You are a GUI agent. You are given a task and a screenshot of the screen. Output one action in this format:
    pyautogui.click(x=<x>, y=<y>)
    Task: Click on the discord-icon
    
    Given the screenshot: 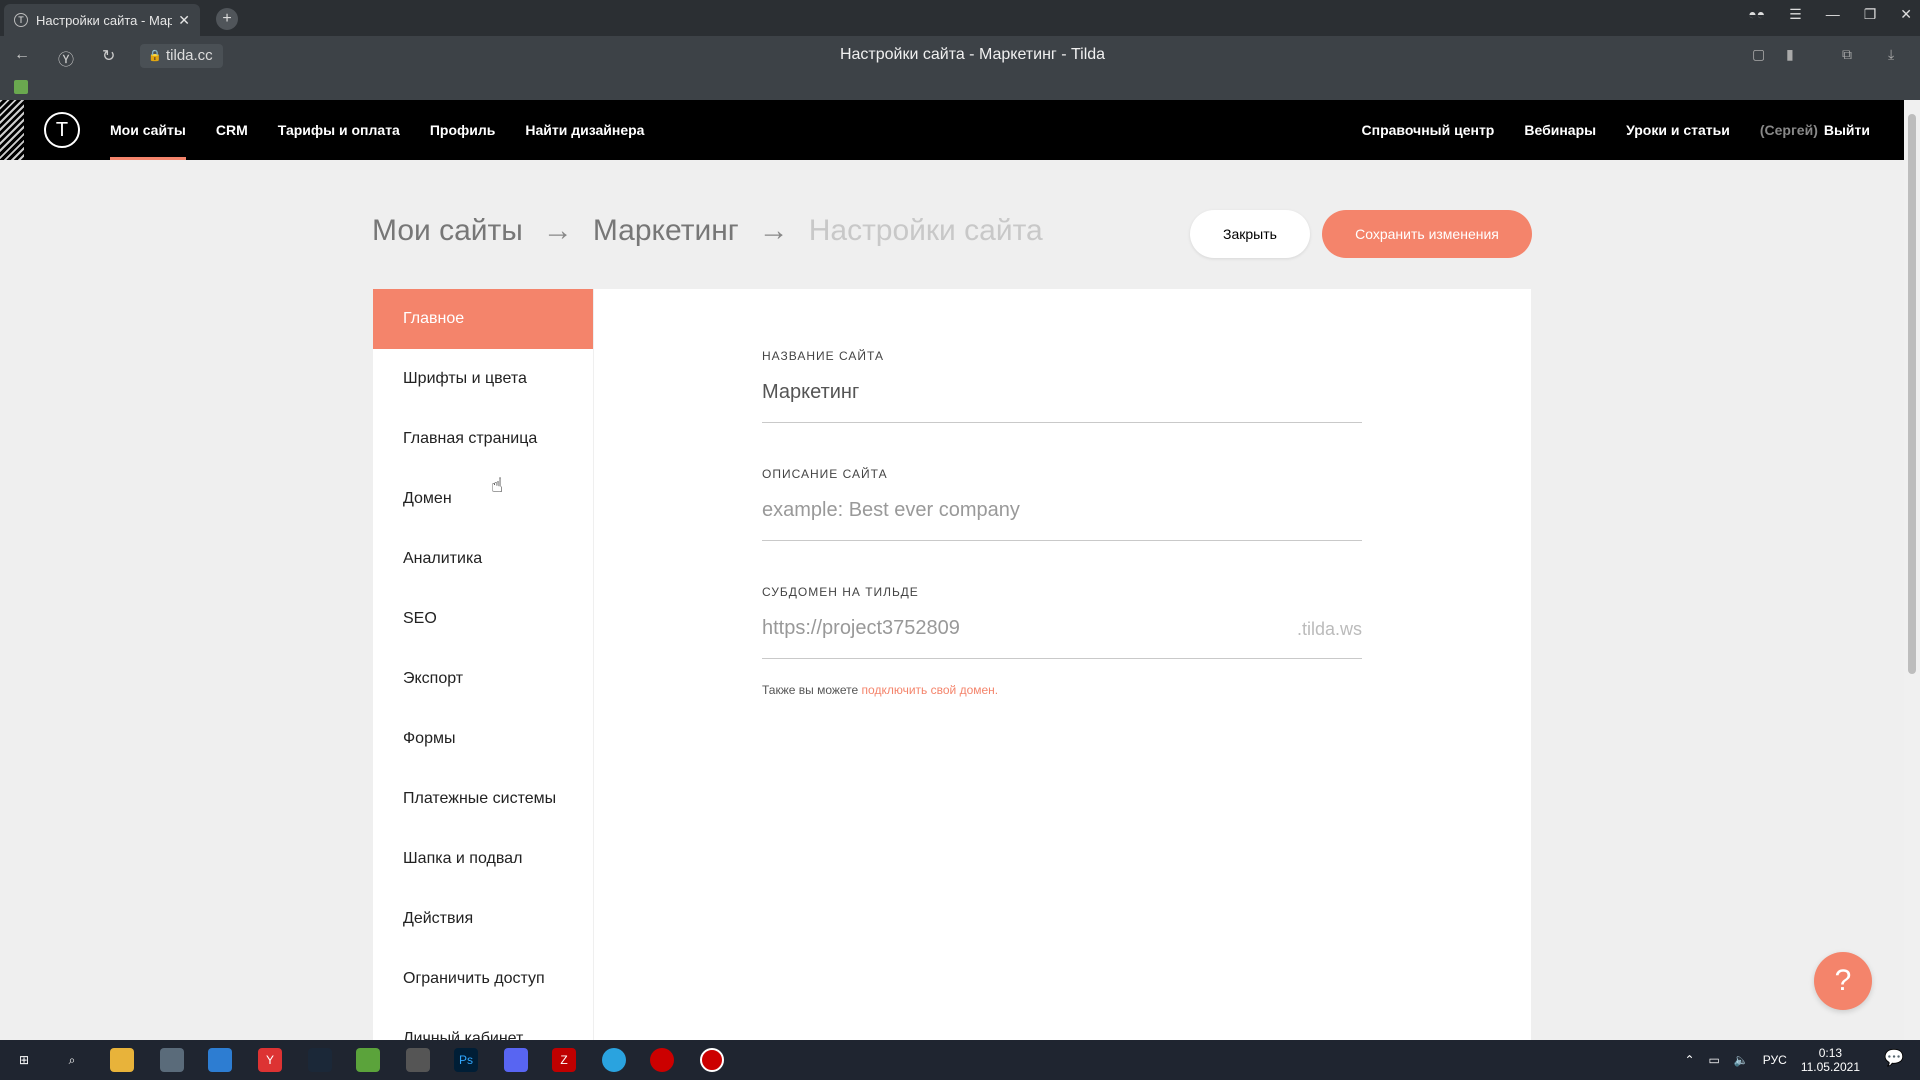 What is the action you would take?
    pyautogui.click(x=516, y=1060)
    